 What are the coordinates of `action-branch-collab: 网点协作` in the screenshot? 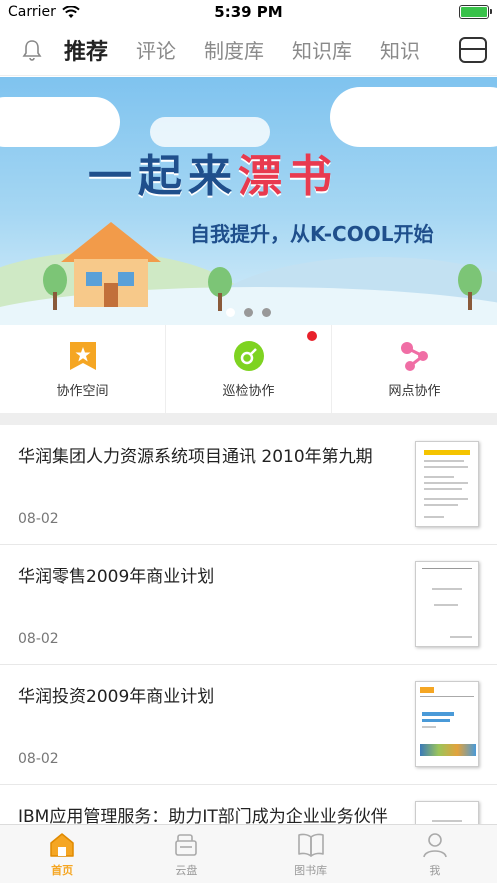 It's located at (414, 369).